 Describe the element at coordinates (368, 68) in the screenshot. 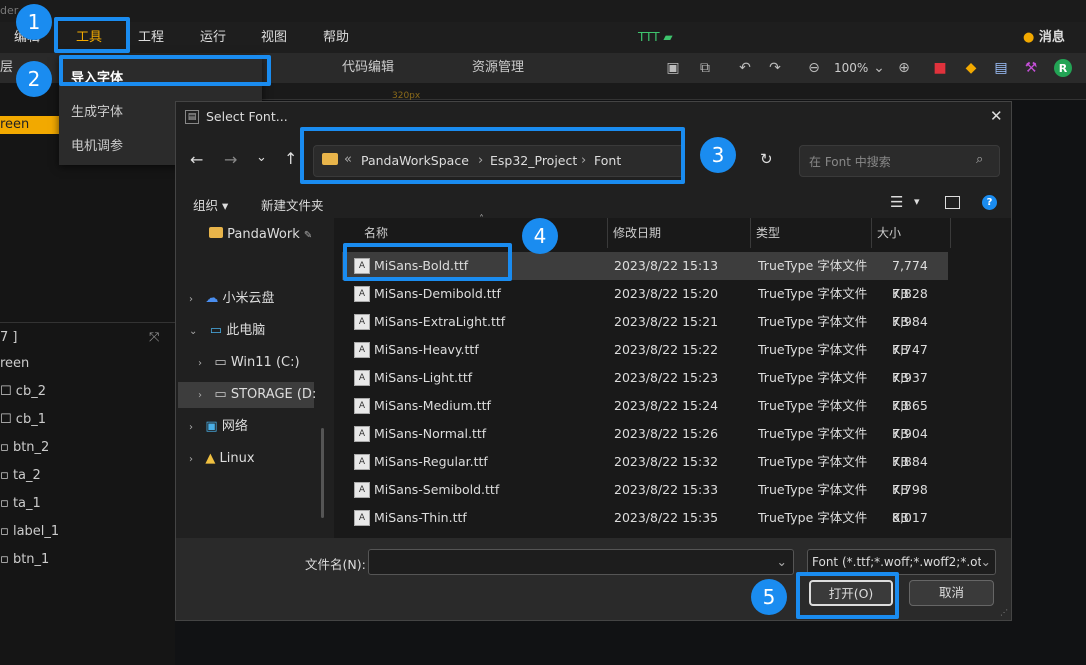

I see `tab-code-edit: 代码编辑` at that location.